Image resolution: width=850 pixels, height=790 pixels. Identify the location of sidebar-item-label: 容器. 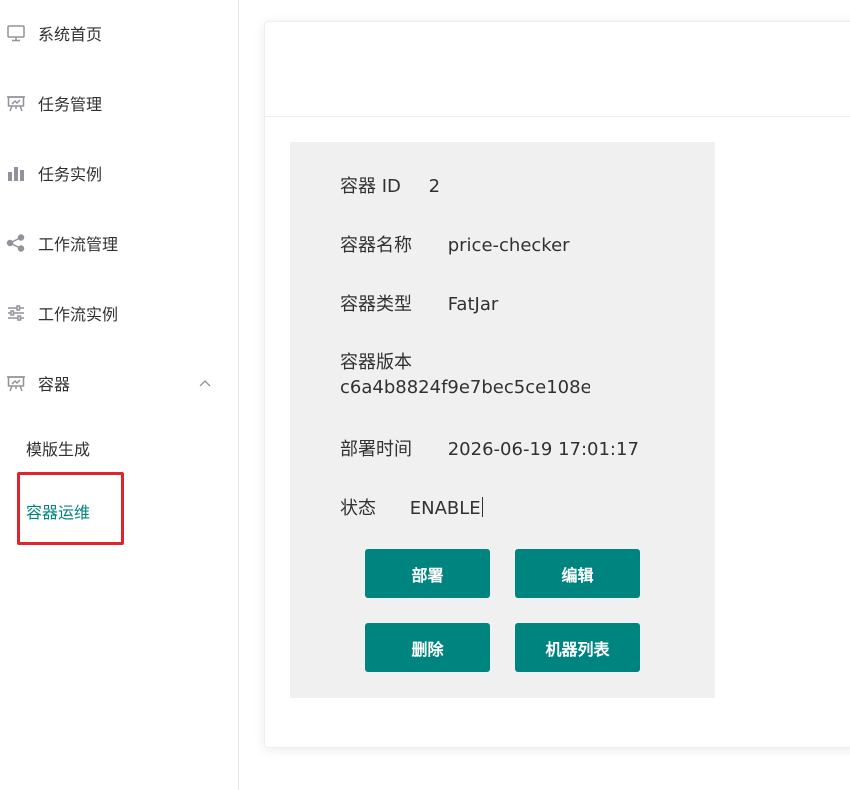
(54, 384).